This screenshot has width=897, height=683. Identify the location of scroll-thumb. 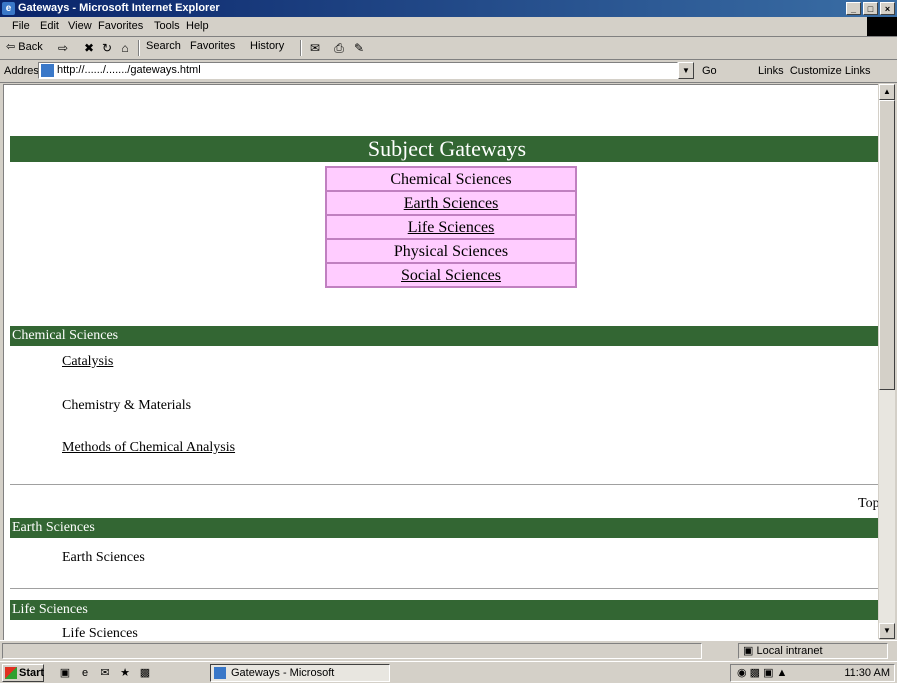
(887, 245).